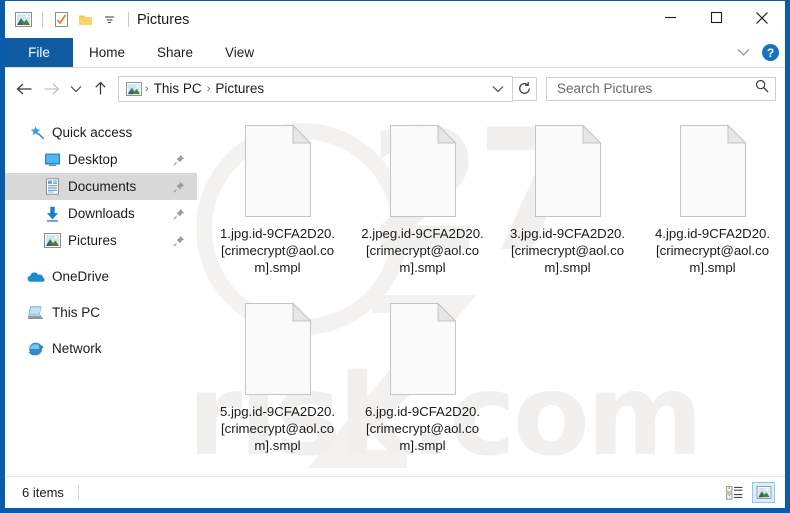 The width and height of the screenshot is (790, 513). Describe the element at coordinates (107, 52) in the screenshot. I see `tab-home: Home` at that location.